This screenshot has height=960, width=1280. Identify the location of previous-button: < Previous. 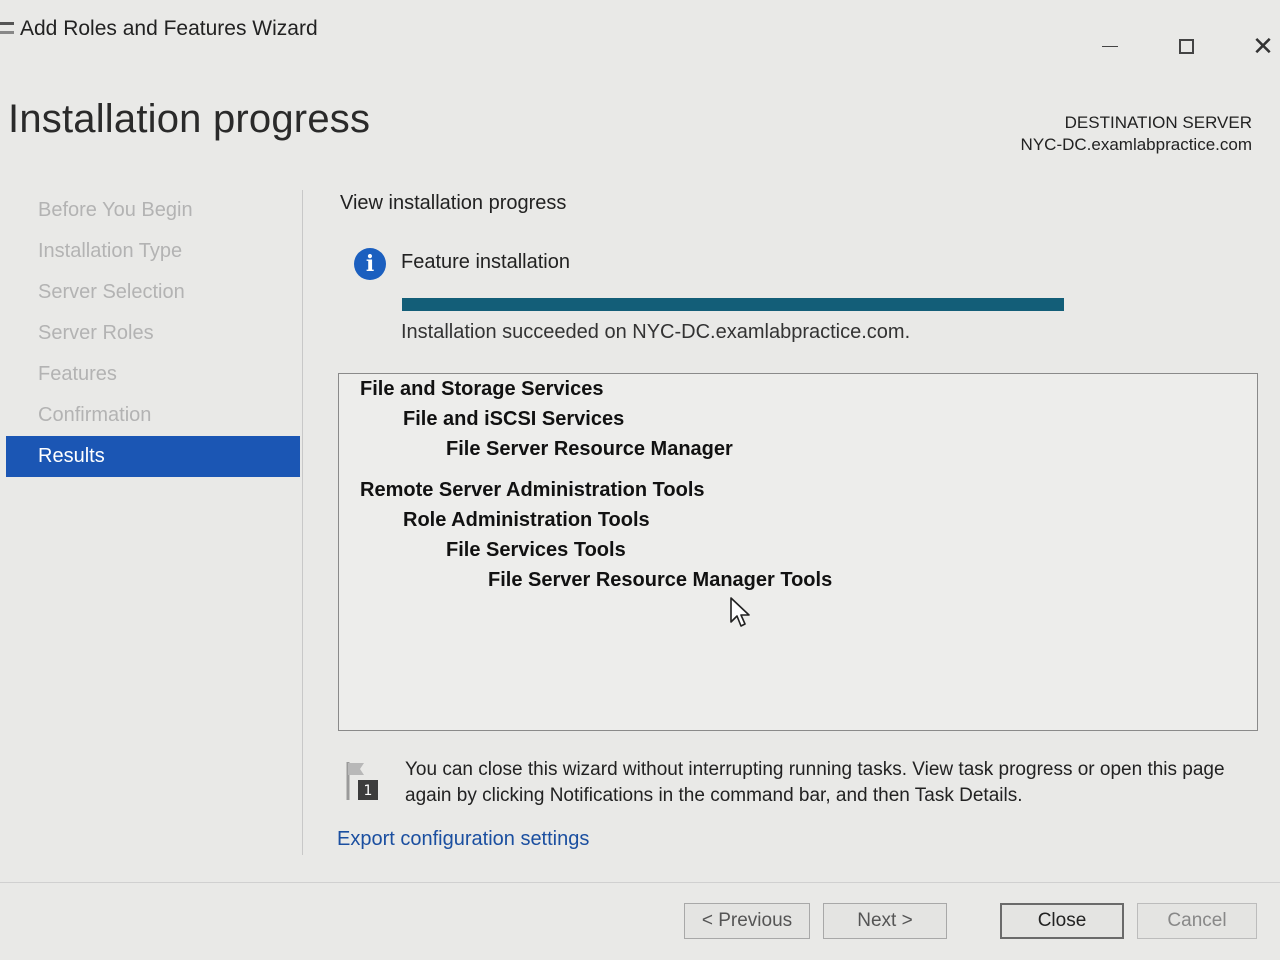
(747, 921).